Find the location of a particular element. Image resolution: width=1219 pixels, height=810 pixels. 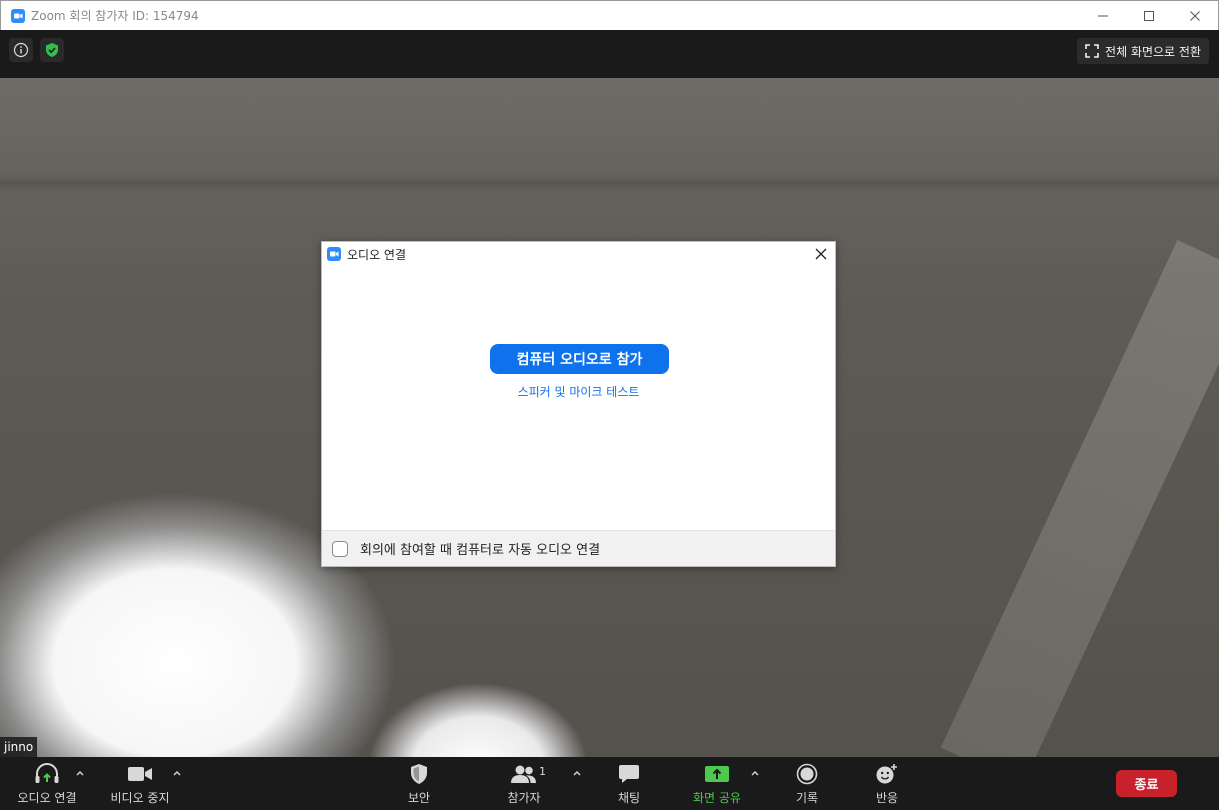

info-icon is located at coordinates (21, 50).